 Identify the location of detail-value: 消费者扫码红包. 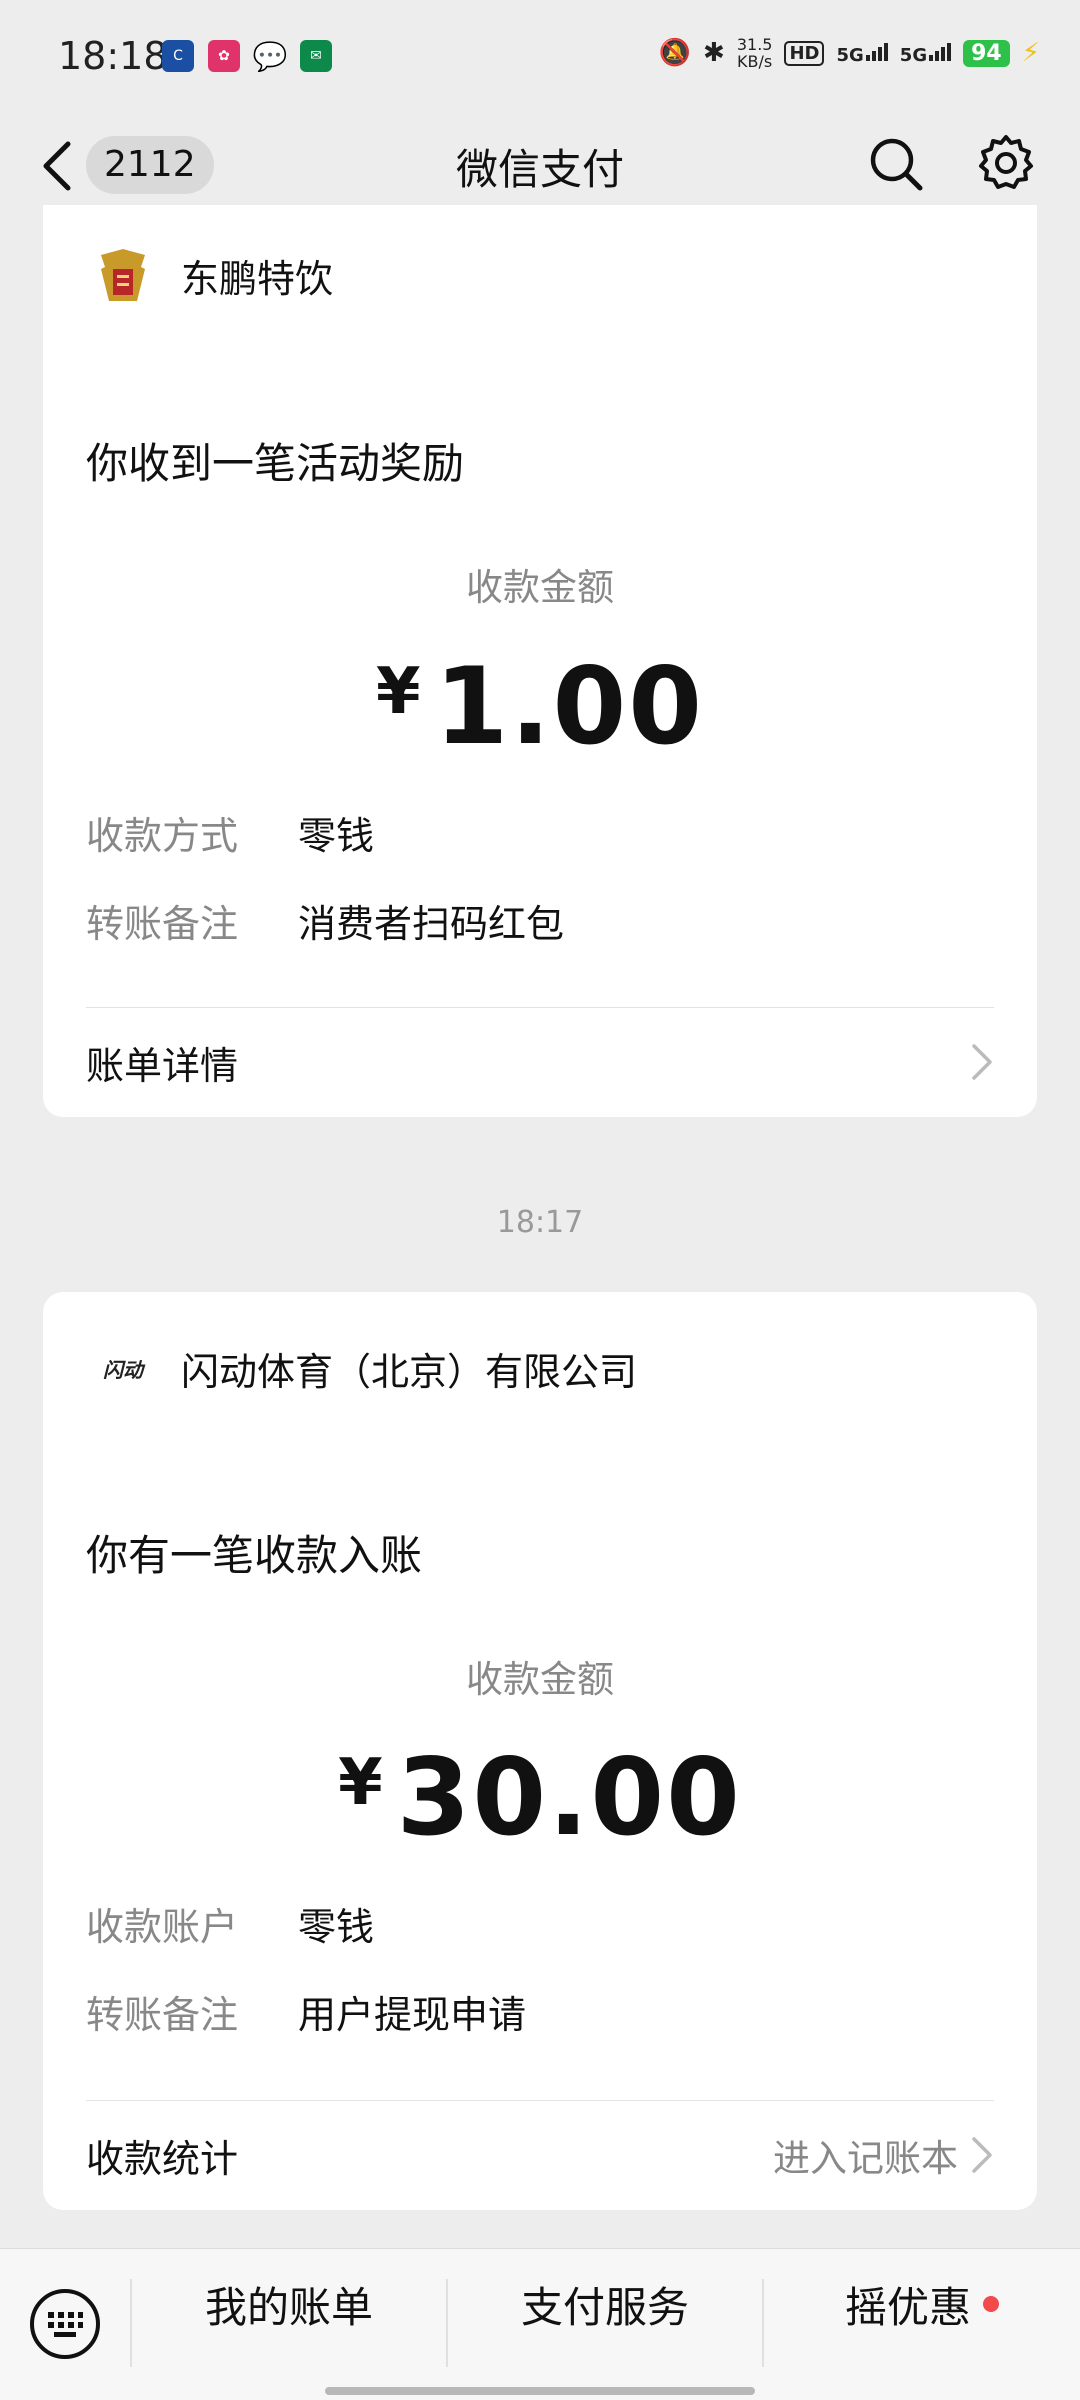
(431, 924).